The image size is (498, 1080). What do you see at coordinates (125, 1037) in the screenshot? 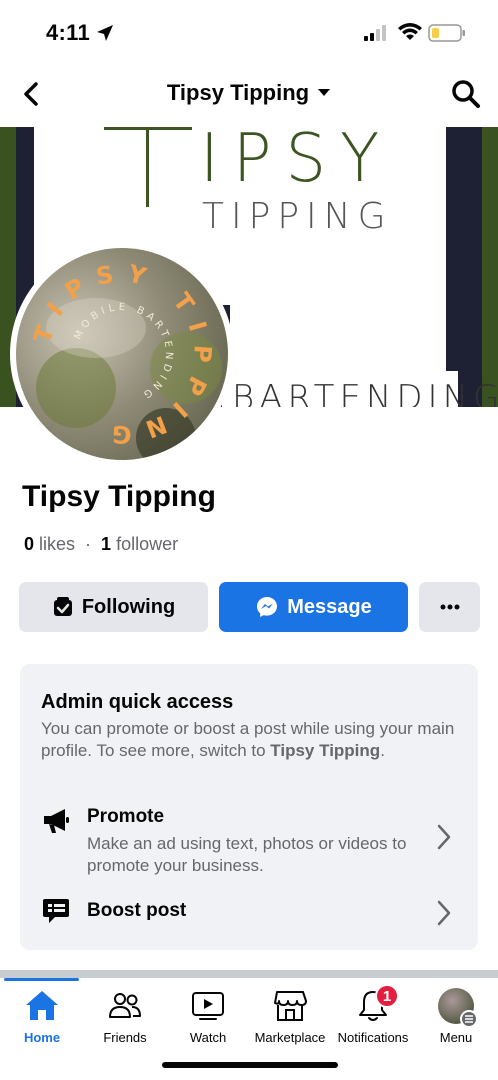
I see `tab-label-friends: Friends` at bounding box center [125, 1037].